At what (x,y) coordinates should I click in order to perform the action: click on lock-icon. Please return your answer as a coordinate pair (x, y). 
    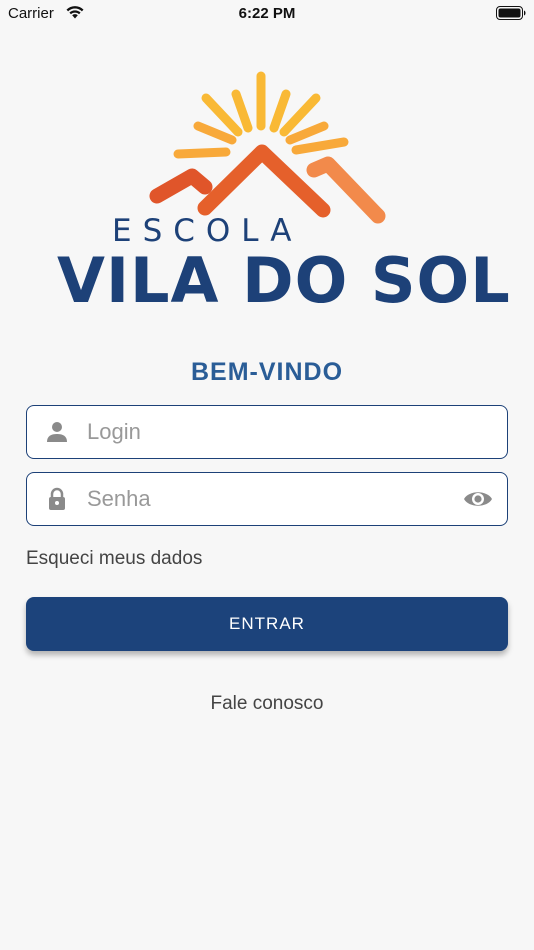
    Looking at the image, I should click on (57, 498).